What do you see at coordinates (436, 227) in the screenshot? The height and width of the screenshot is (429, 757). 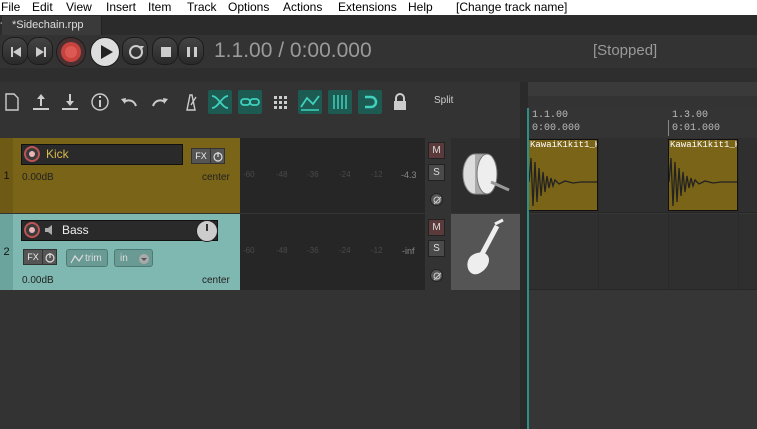 I see `track-2-mute-button: M` at bounding box center [436, 227].